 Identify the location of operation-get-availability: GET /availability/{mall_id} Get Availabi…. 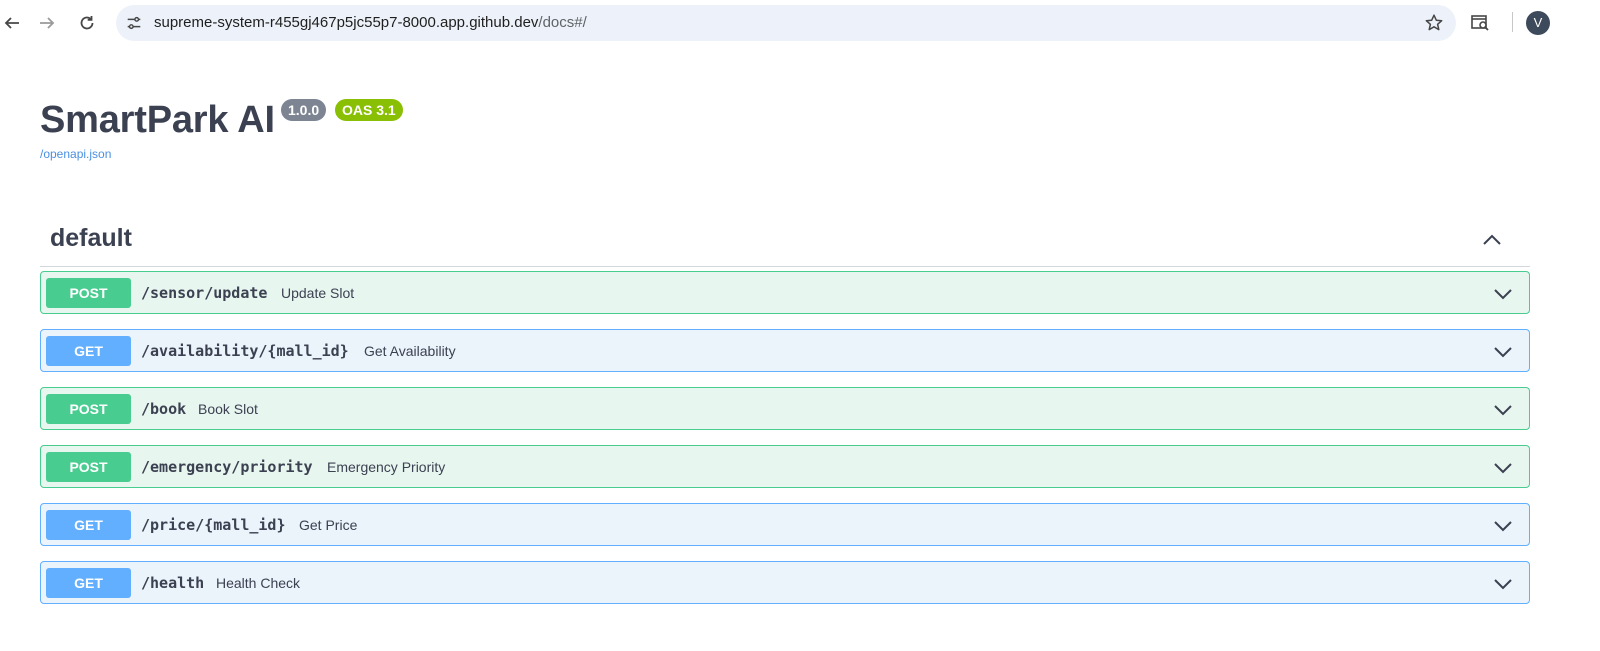
(785, 350).